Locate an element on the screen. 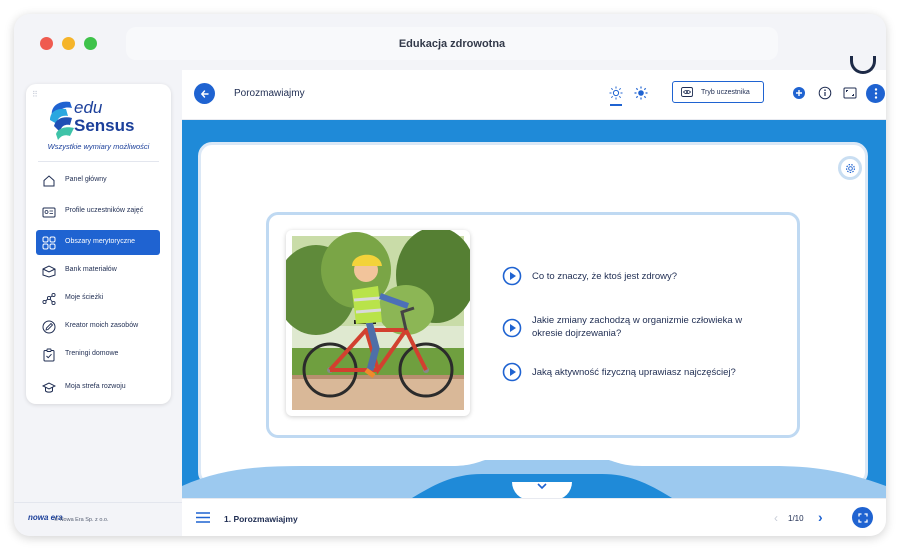 Image resolution: width=900 pixels, height=548 pixels. sidebar-item-treningi-domowe: Treningi domowe is located at coordinates (98, 354).